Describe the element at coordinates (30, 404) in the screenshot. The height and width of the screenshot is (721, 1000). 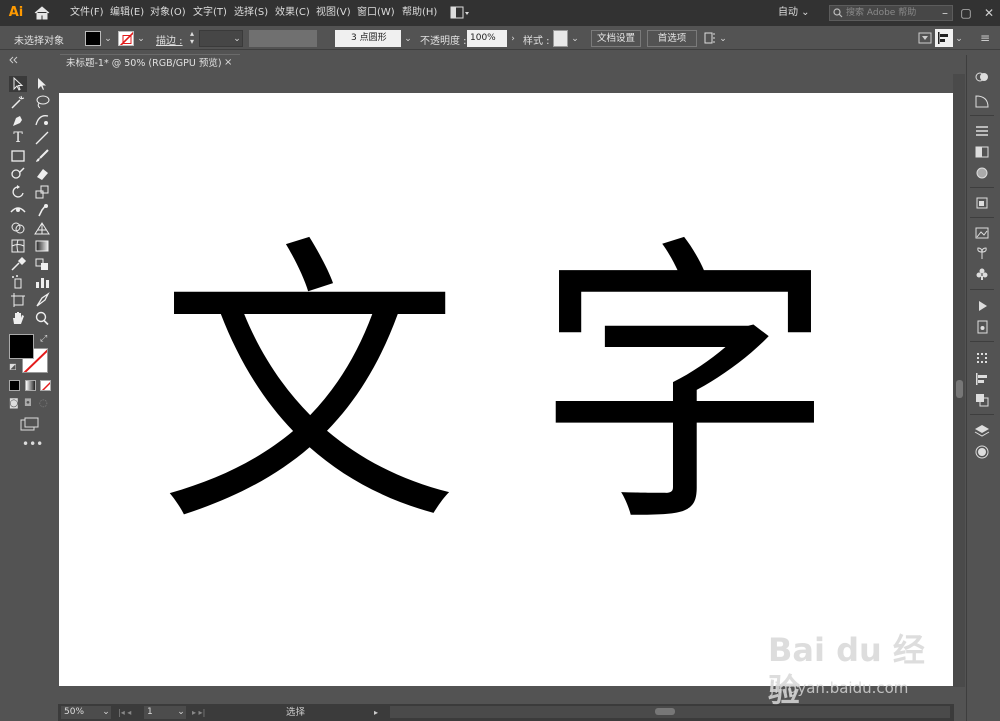
I see `draw-behind-icon: ◘` at that location.